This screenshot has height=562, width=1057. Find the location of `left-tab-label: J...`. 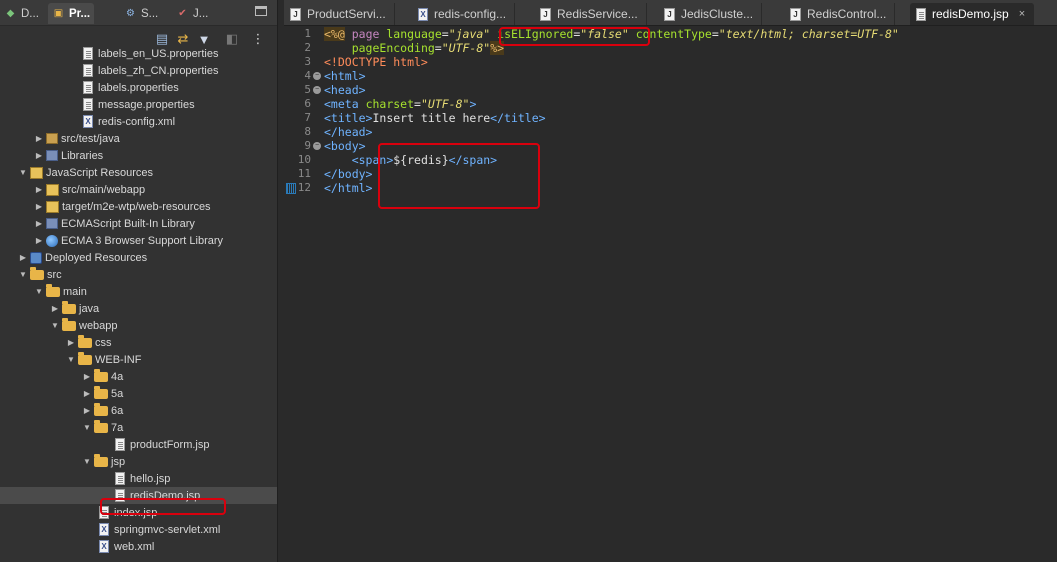

left-tab-label: J... is located at coordinates (201, 13).